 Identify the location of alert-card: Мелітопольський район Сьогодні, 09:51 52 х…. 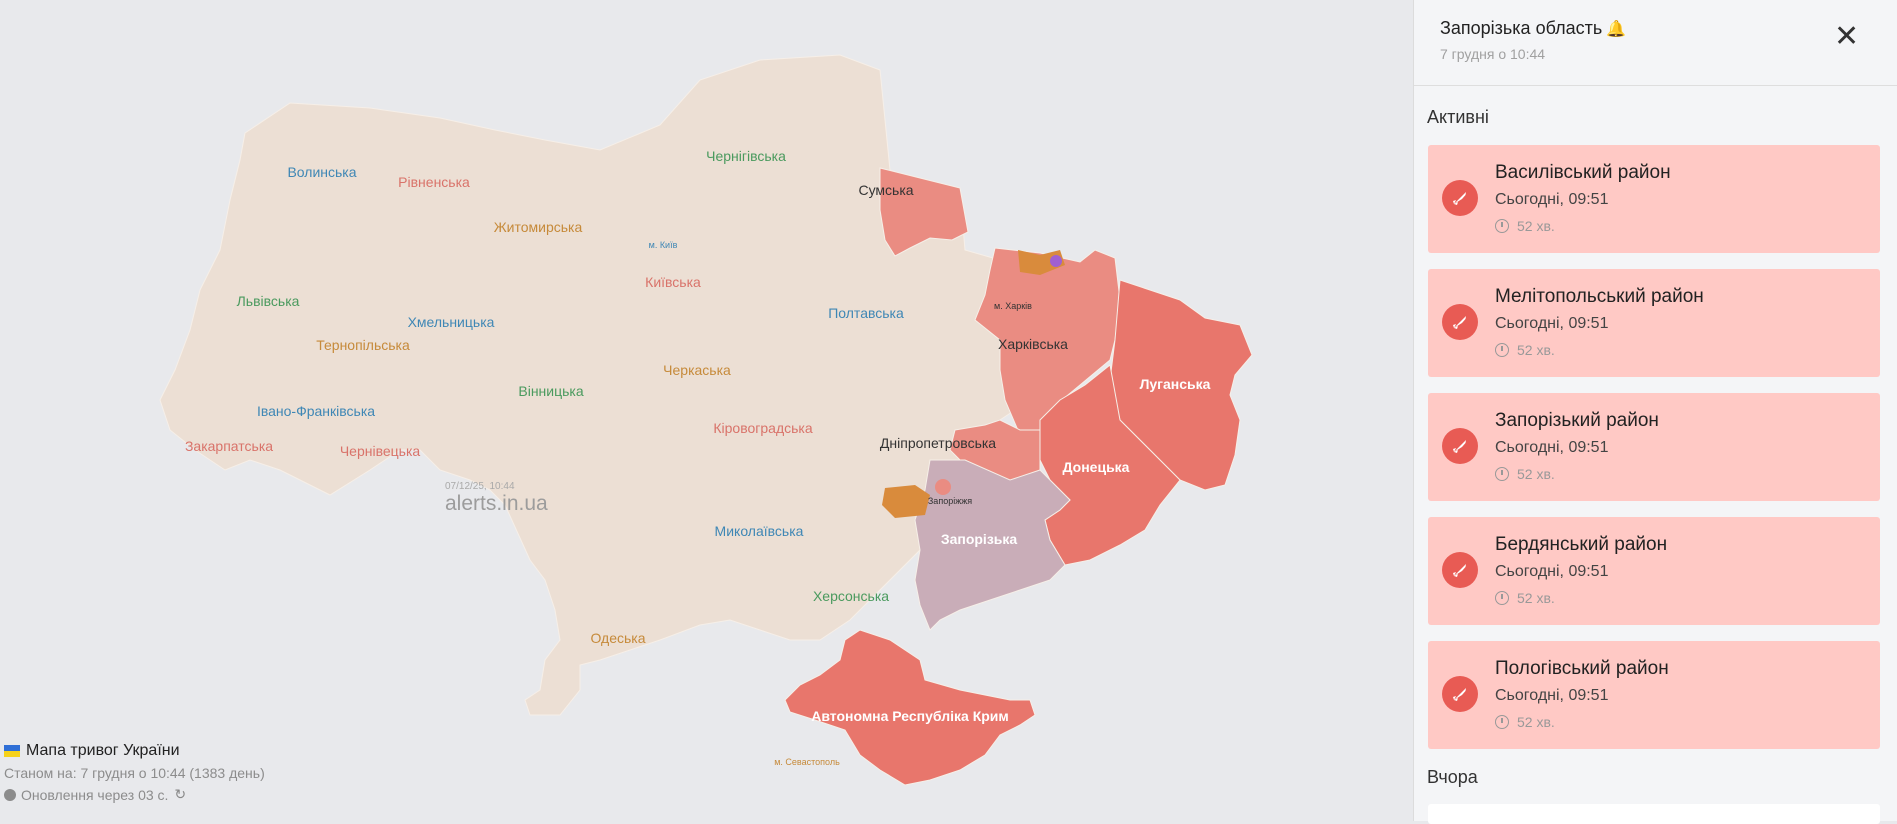
(1654, 323).